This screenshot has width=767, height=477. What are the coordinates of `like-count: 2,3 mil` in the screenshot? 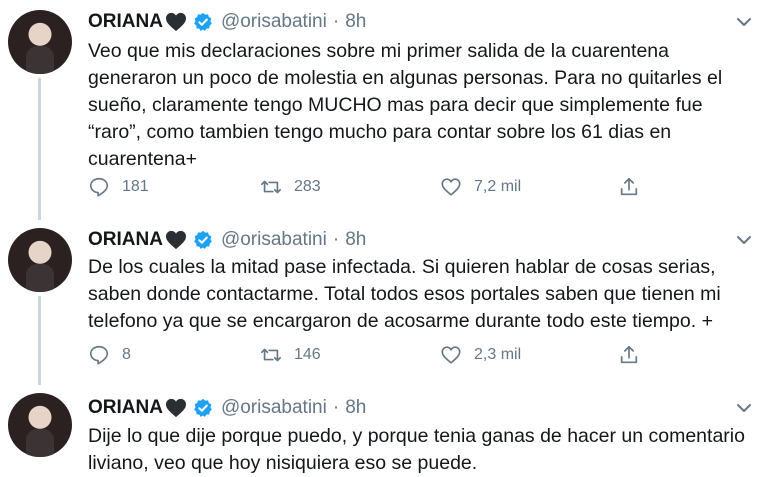 It's located at (498, 354).